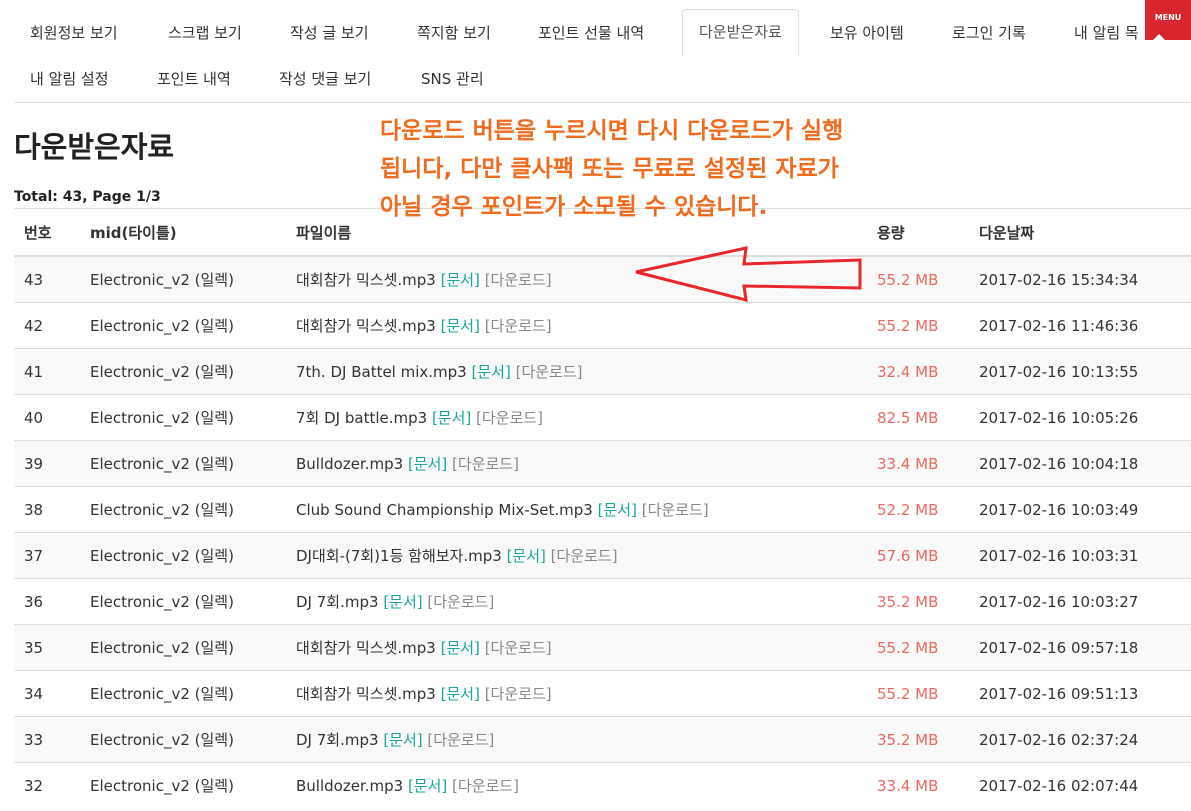  I want to click on total-count: Total: 43, Page 1/3, so click(87, 197).